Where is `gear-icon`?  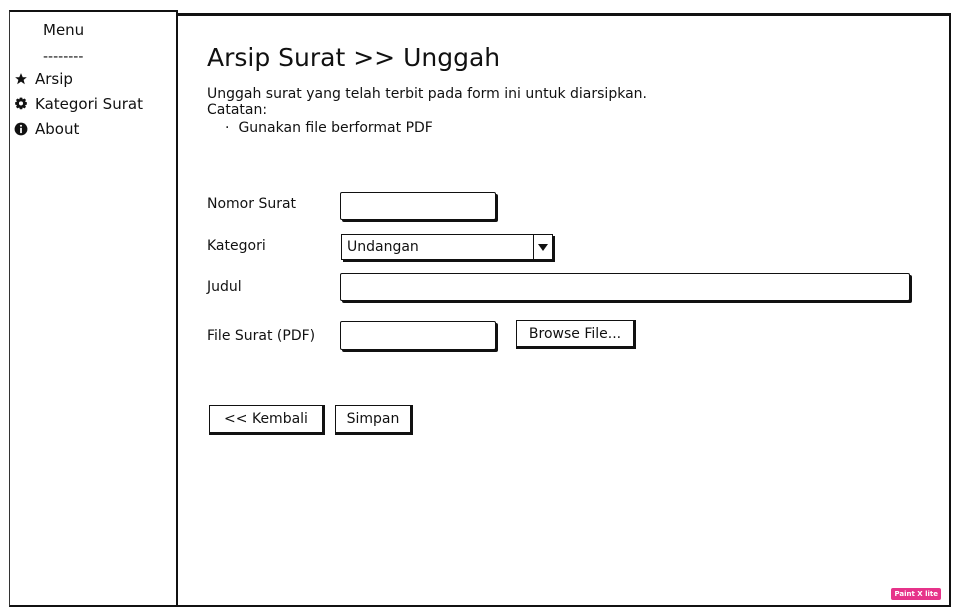
gear-icon is located at coordinates (21, 103).